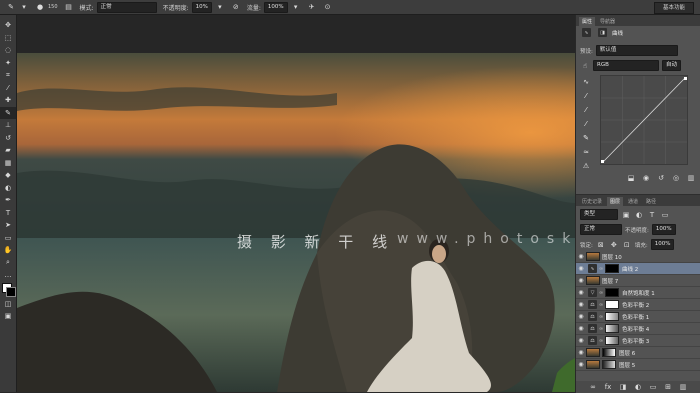  Describe the element at coordinates (644, 120) in the screenshot. I see `curve-graph` at that location.